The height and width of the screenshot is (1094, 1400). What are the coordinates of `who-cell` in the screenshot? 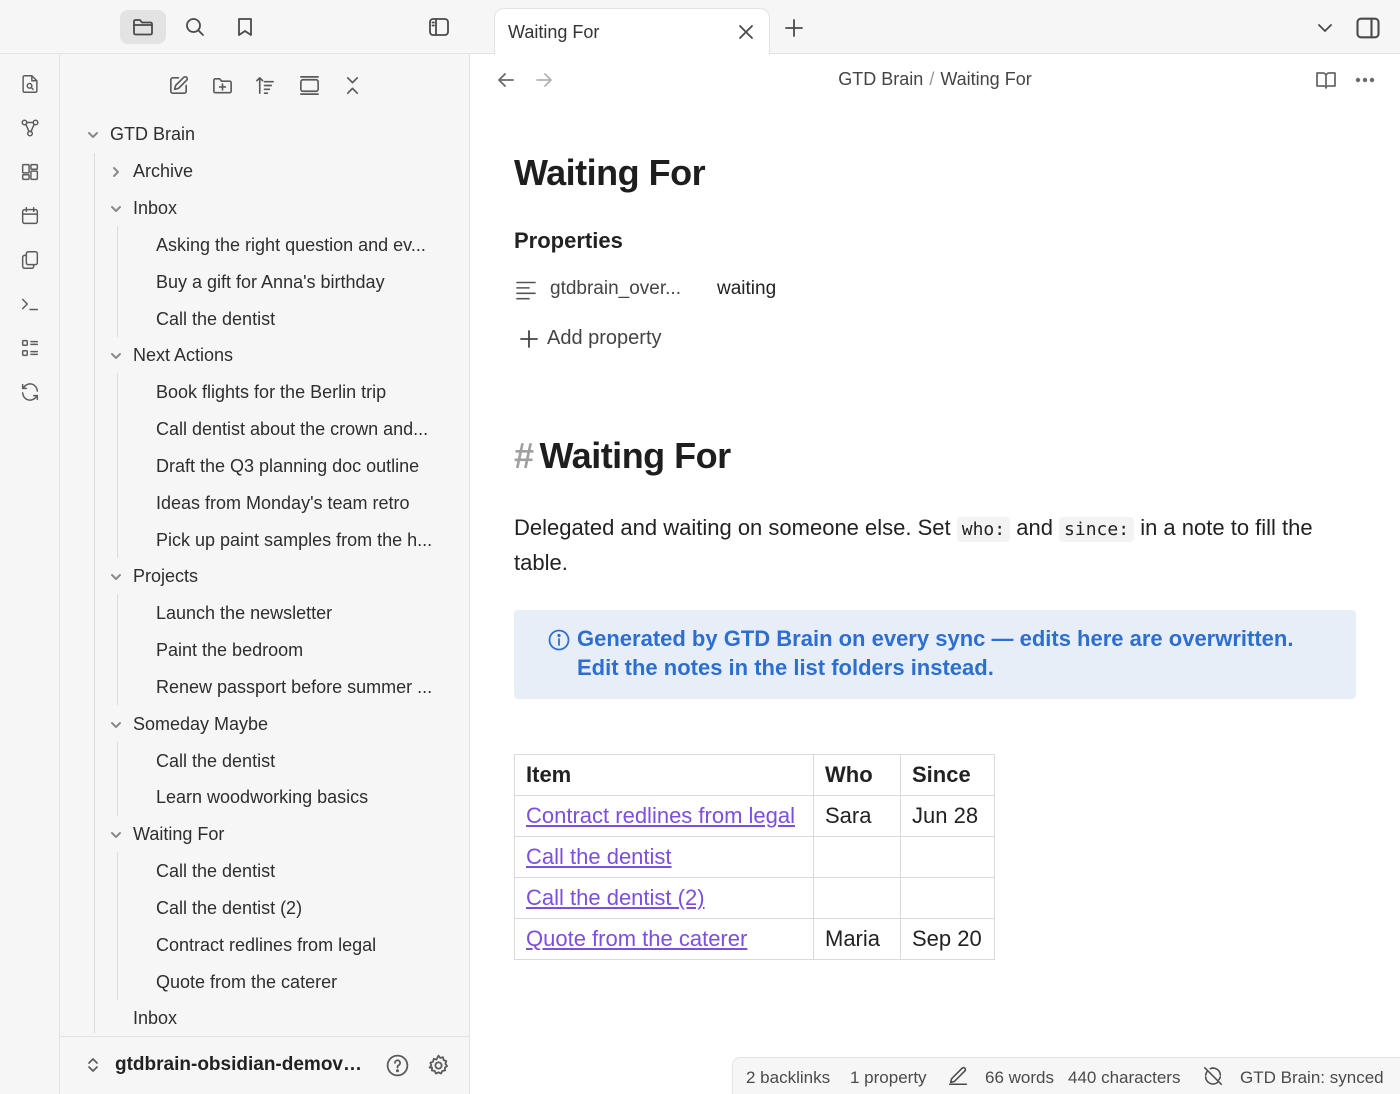 It's located at (857, 857).